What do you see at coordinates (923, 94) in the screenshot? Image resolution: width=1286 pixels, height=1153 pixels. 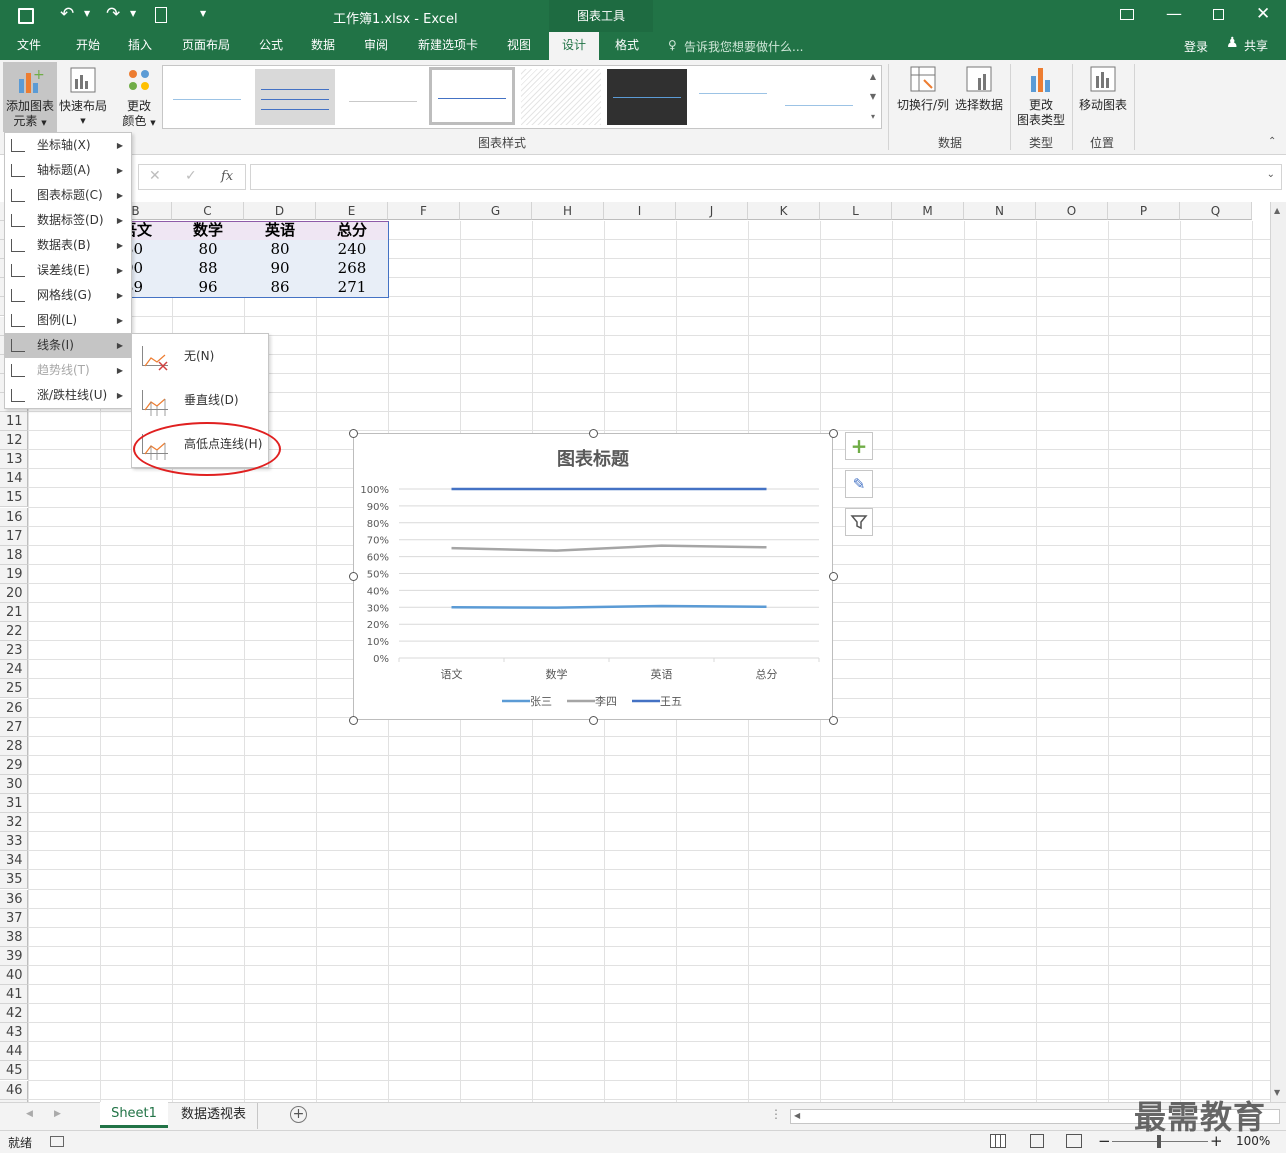 I see `switch-row-column-button: 切换行/列` at bounding box center [923, 94].